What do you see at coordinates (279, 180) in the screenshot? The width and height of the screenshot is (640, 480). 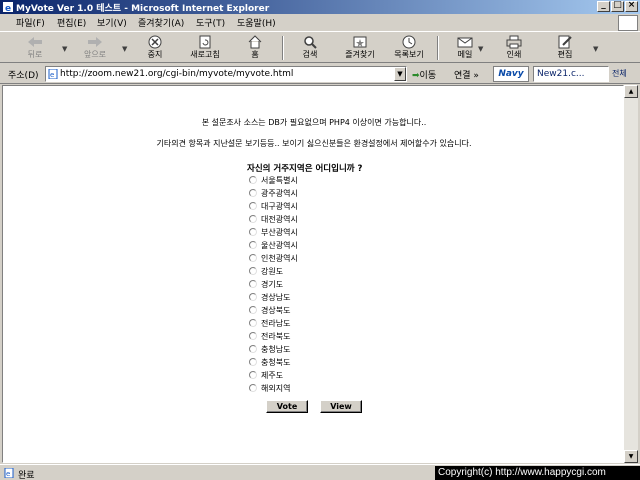 I see `poll-option-label: 서울특별시` at bounding box center [279, 180].